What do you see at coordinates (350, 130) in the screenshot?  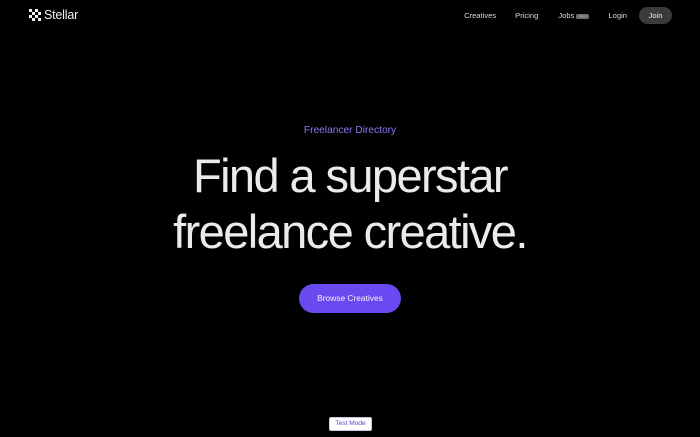 I see `hero-eyebrow: Freelancer Directory` at bounding box center [350, 130].